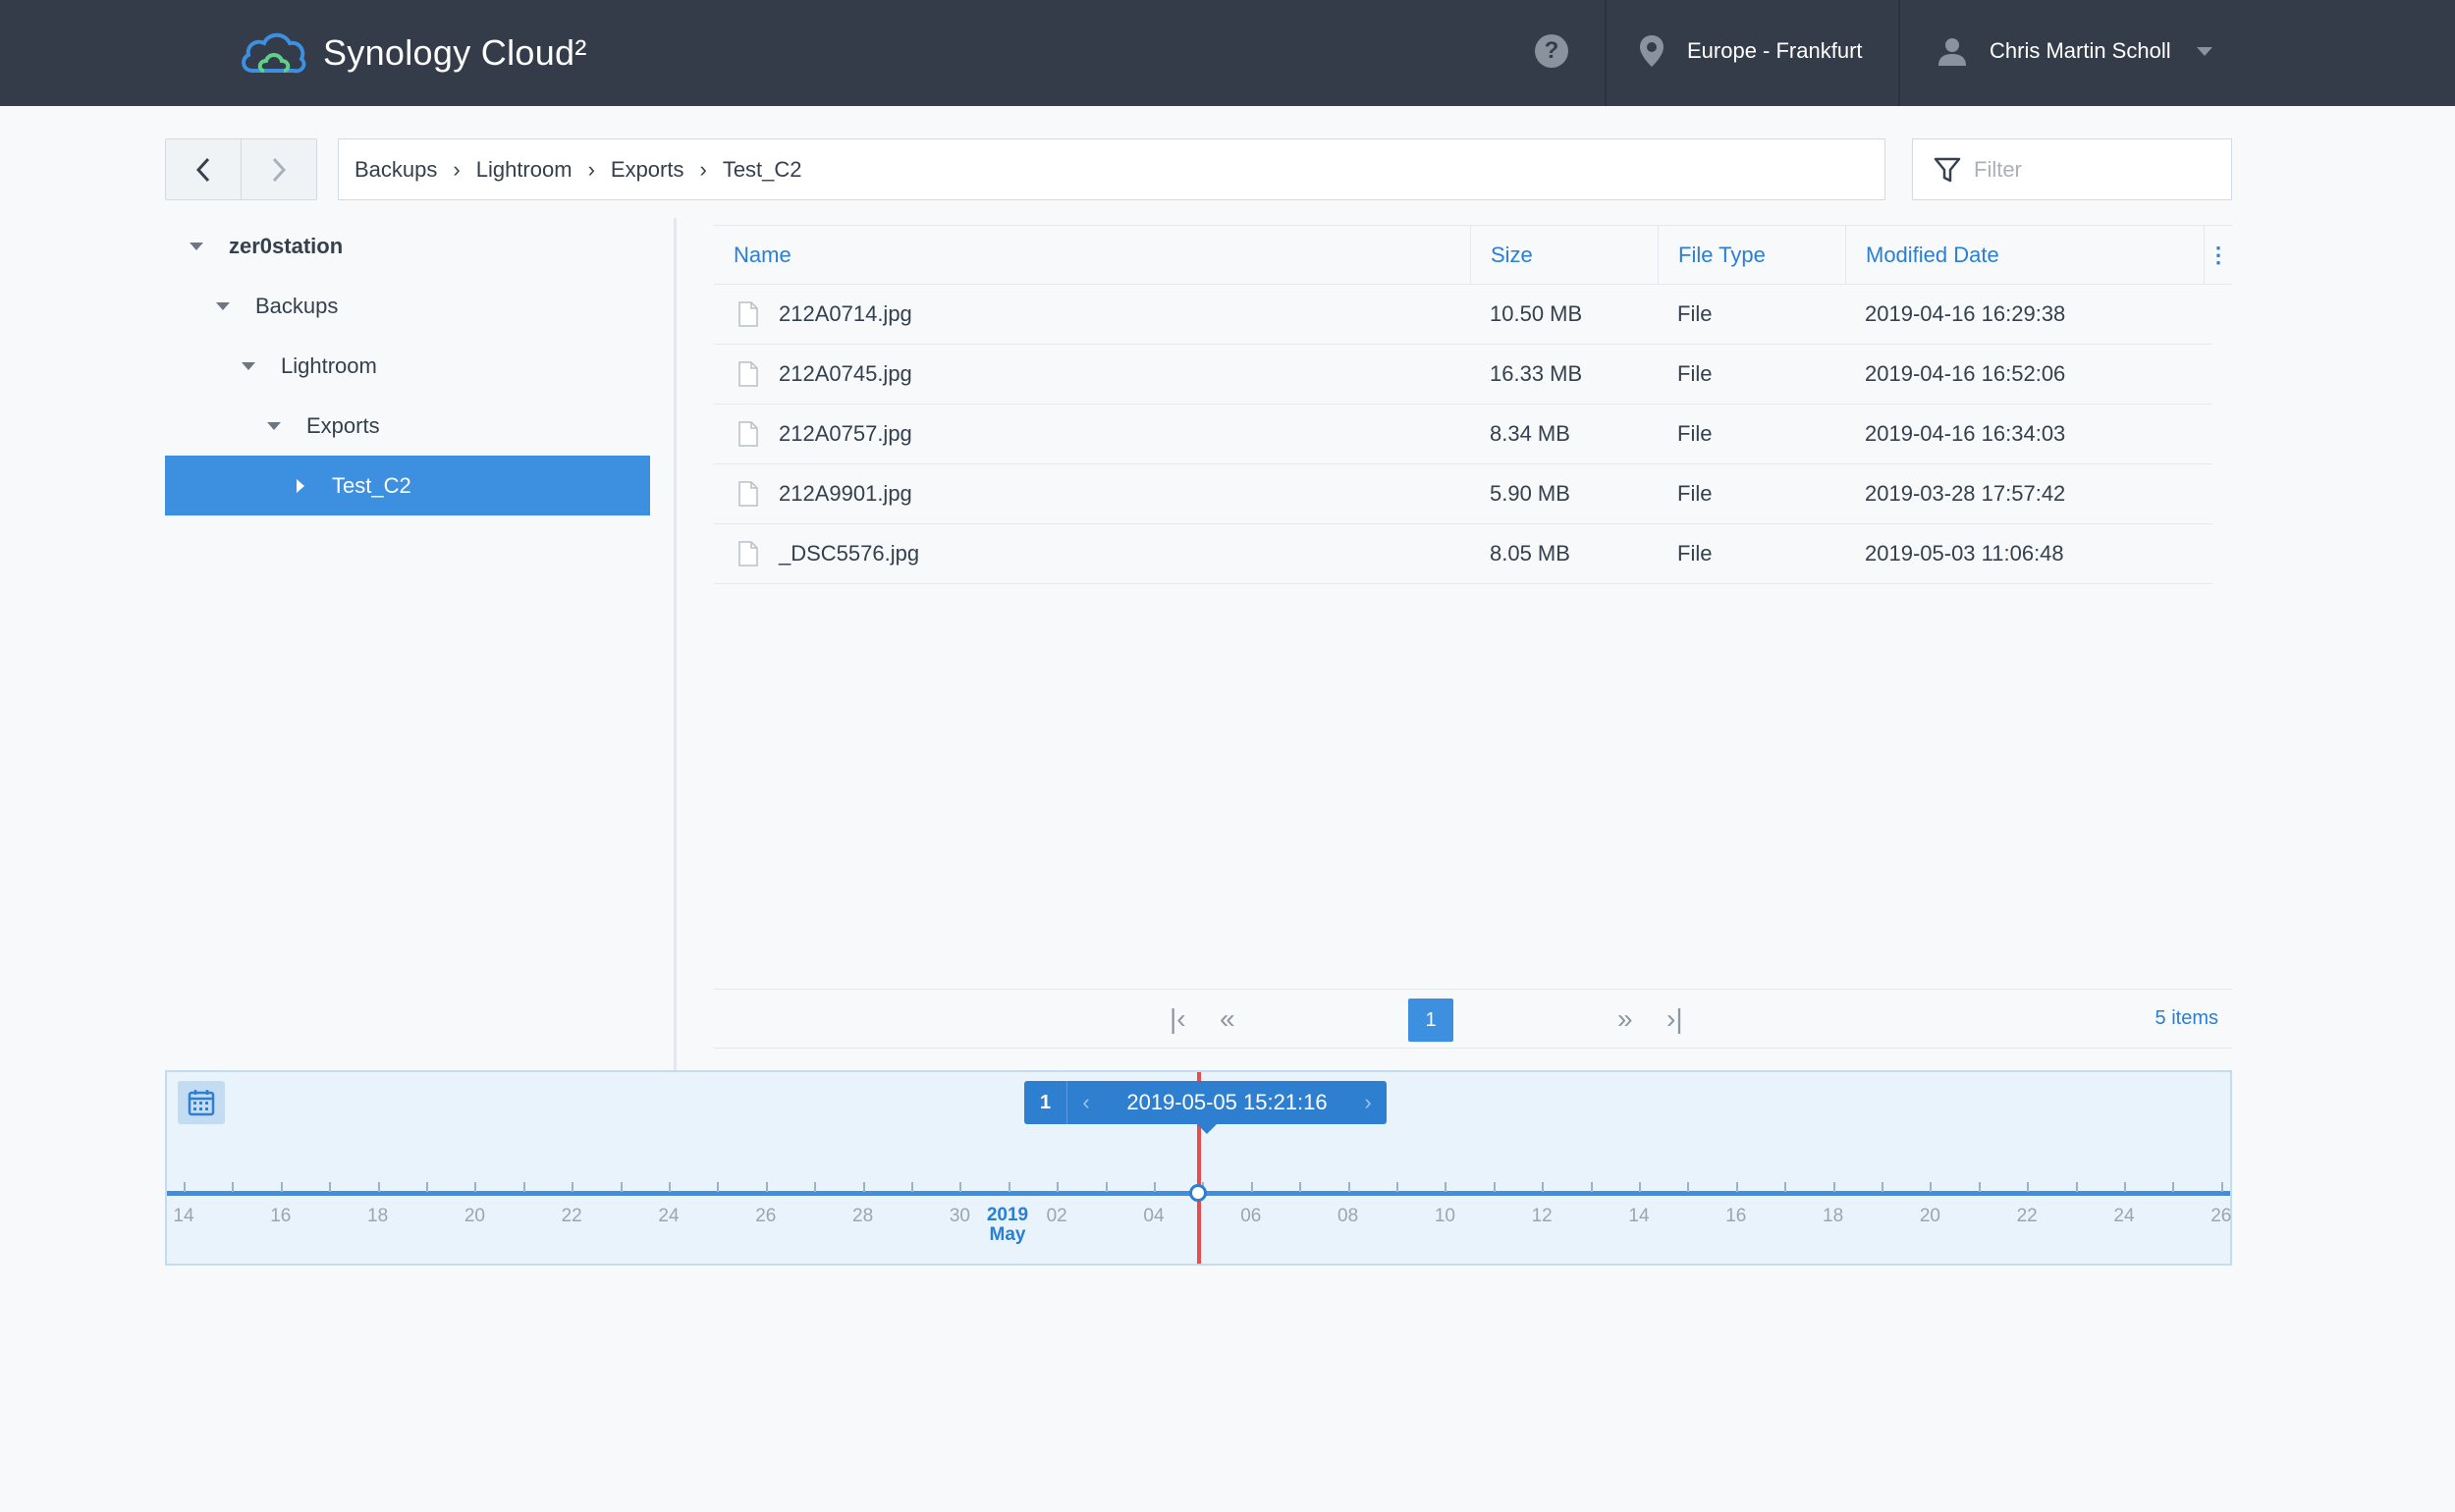  I want to click on cell-size: 8.05 MB, so click(1530, 553).